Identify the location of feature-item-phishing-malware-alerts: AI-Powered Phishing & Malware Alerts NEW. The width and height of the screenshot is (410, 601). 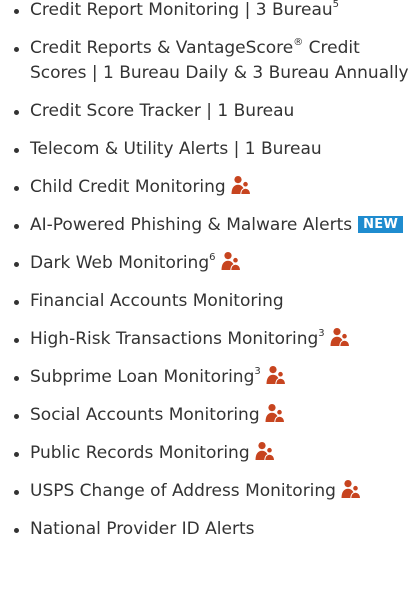
(211, 225).